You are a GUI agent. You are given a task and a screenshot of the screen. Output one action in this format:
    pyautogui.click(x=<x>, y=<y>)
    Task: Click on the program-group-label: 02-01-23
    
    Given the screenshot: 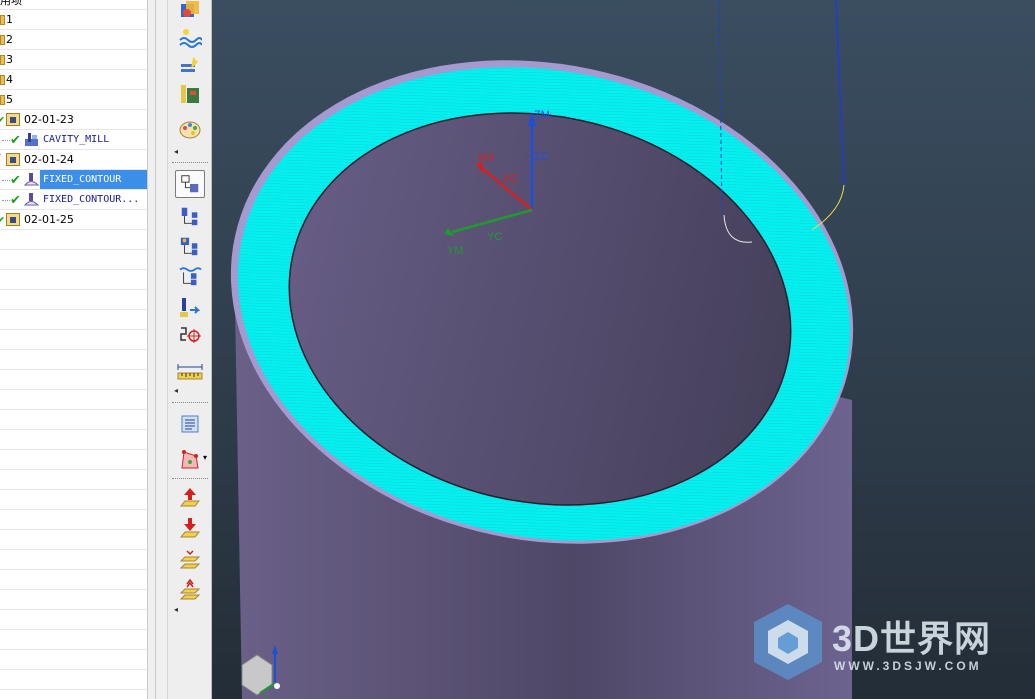 What is the action you would take?
    pyautogui.click(x=49, y=119)
    